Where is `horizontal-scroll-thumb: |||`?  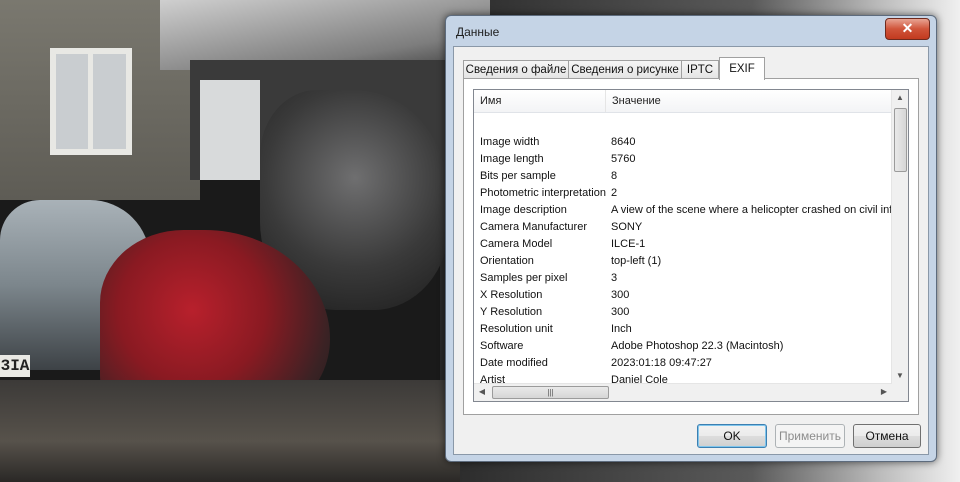 horizontal-scroll-thumb: ||| is located at coordinates (550, 392).